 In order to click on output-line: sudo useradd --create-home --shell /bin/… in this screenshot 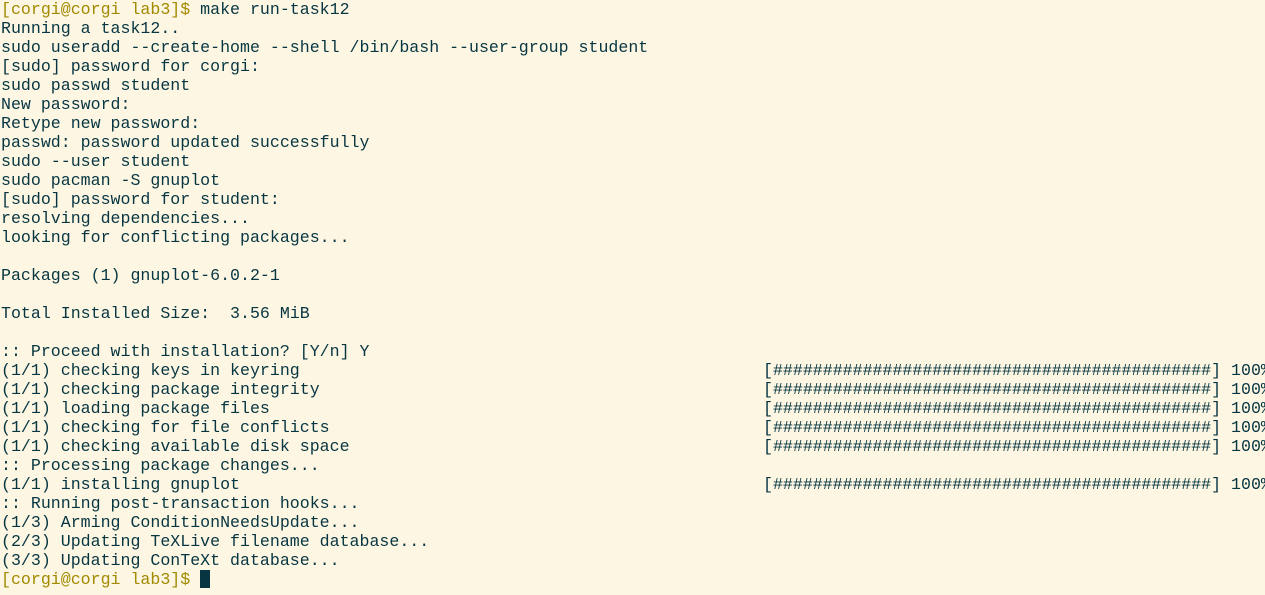, I will do `click(325, 47)`.